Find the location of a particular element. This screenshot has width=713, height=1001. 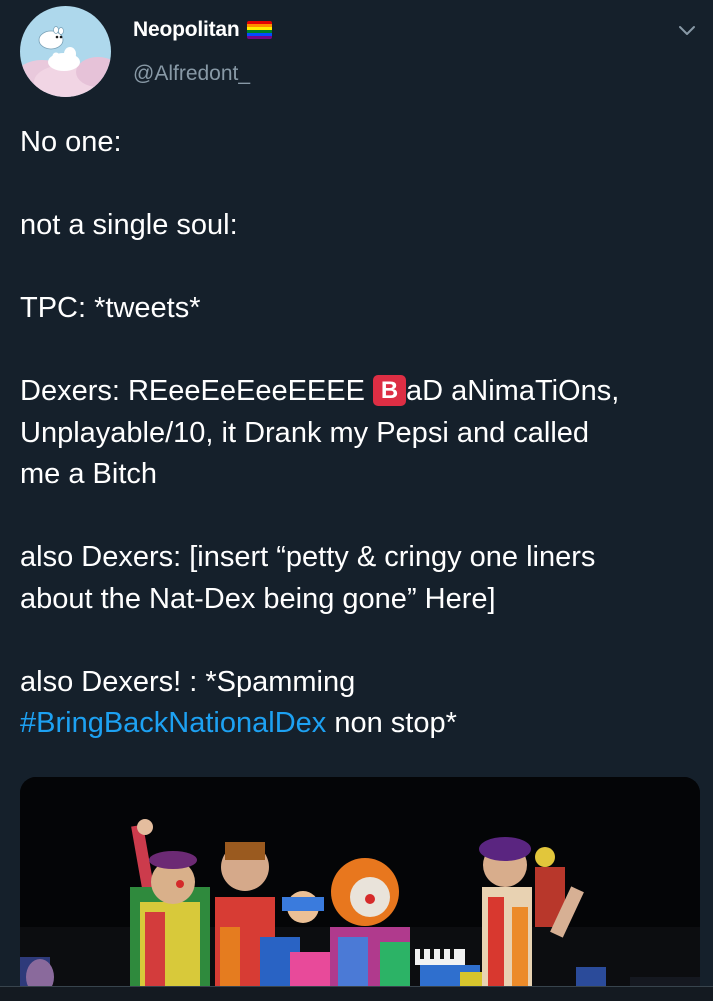

tweet-line: non stop* is located at coordinates (391, 723).